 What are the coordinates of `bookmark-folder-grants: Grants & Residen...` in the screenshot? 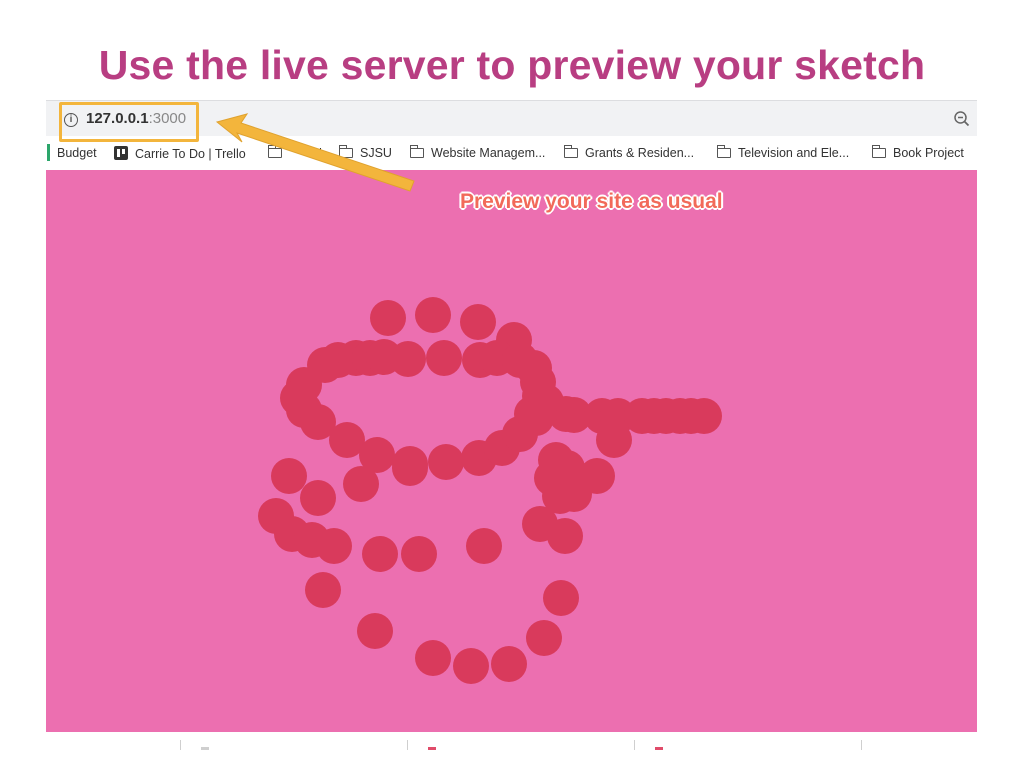 It's located at (629, 152).